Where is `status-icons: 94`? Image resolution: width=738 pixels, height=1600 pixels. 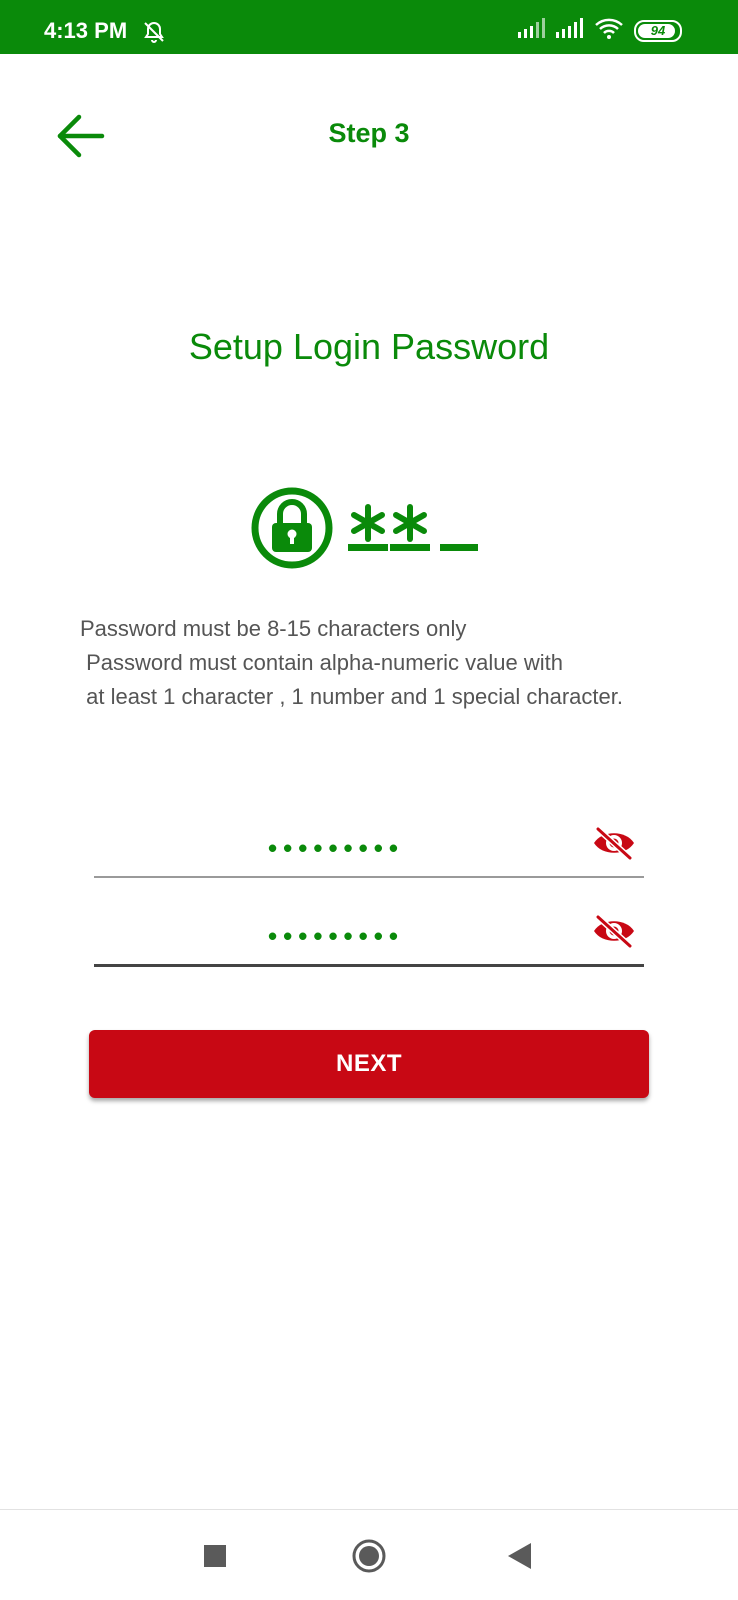 status-icons: 94 is located at coordinates (600, 30).